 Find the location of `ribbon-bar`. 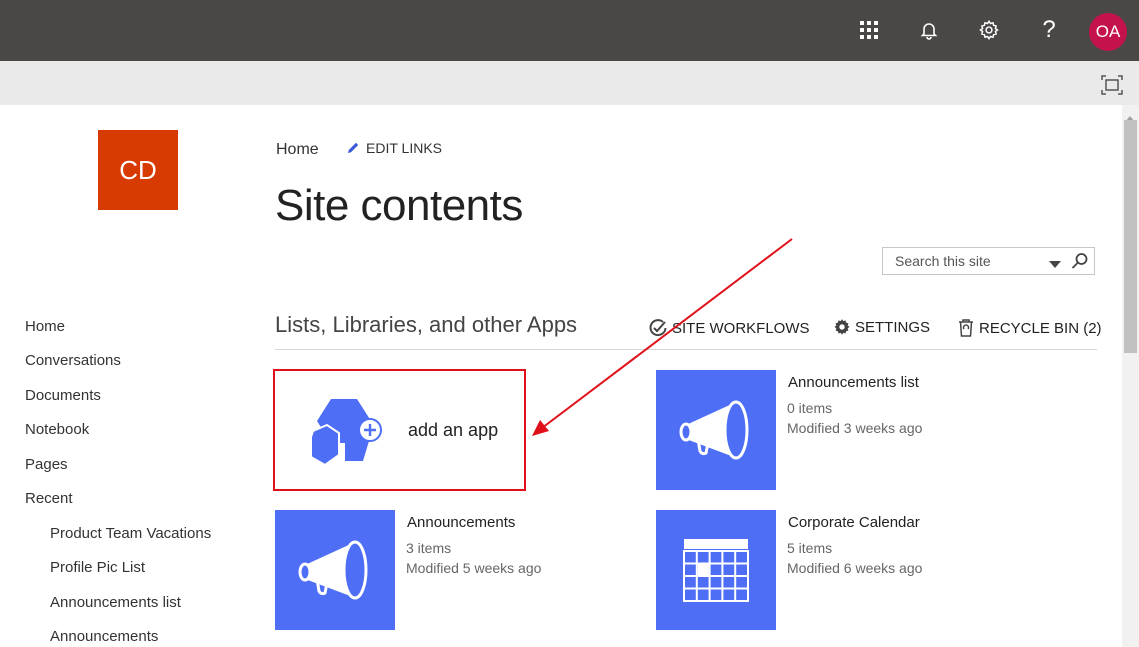

ribbon-bar is located at coordinates (569, 83).